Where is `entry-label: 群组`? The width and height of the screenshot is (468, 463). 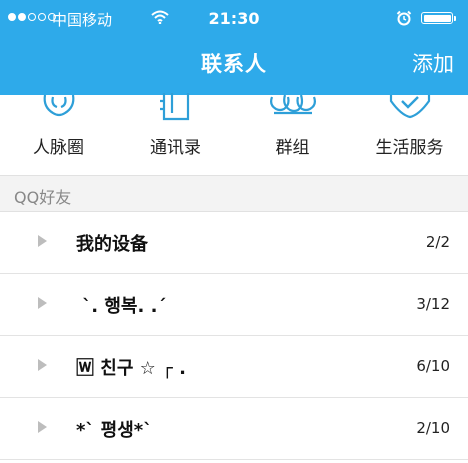
entry-label: 群组 is located at coordinates (292, 148).